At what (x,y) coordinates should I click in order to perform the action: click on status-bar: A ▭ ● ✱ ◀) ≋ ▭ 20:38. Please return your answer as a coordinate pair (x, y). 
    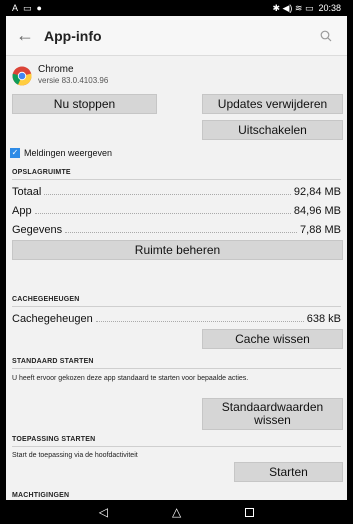
    Looking at the image, I should click on (176, 8).